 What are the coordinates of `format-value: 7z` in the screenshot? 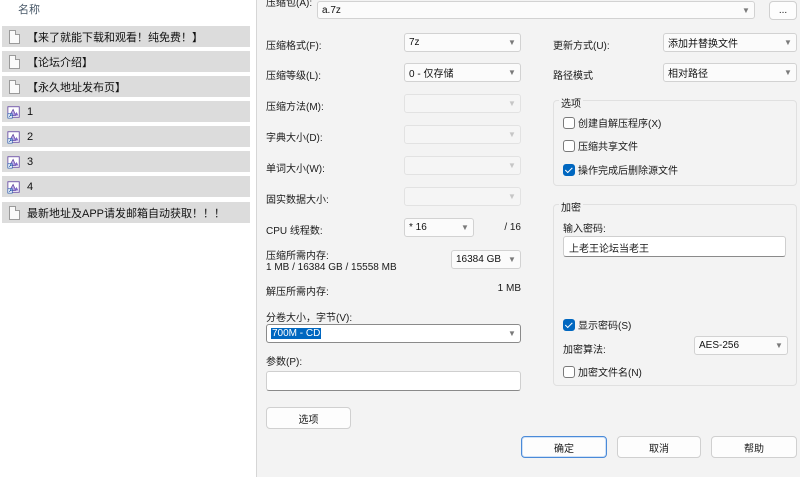 It's located at (414, 42).